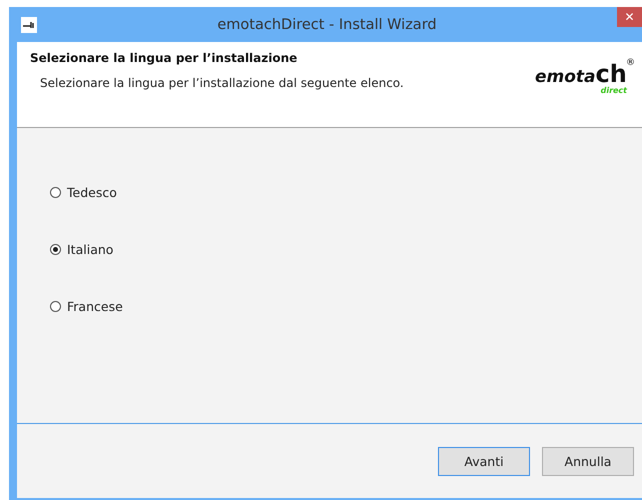  I want to click on window-title: emotachDirect - Install Wizard, so click(327, 24).